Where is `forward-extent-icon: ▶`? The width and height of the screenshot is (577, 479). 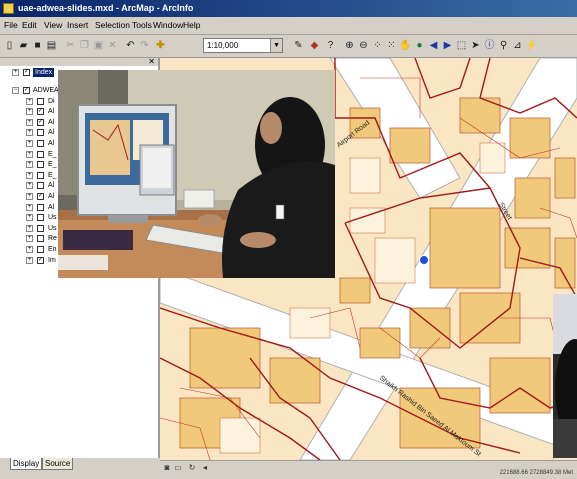
forward-extent-icon: ▶ is located at coordinates (447, 45).